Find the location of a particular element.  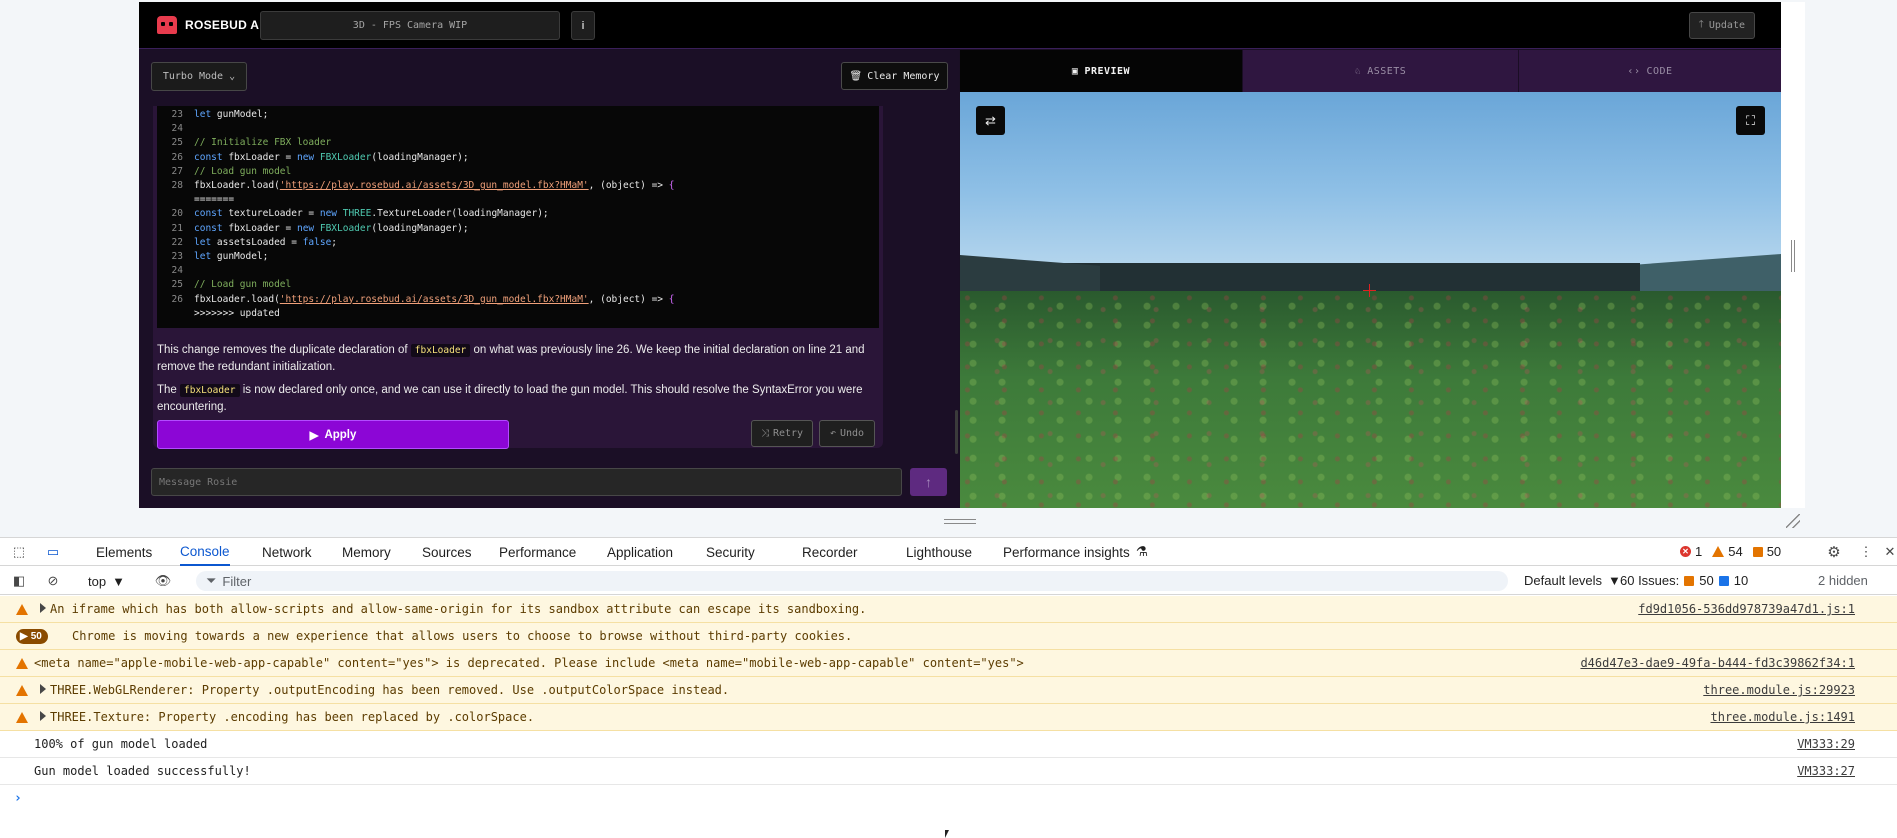

tab-recorder: Recorder is located at coordinates (830, 552).